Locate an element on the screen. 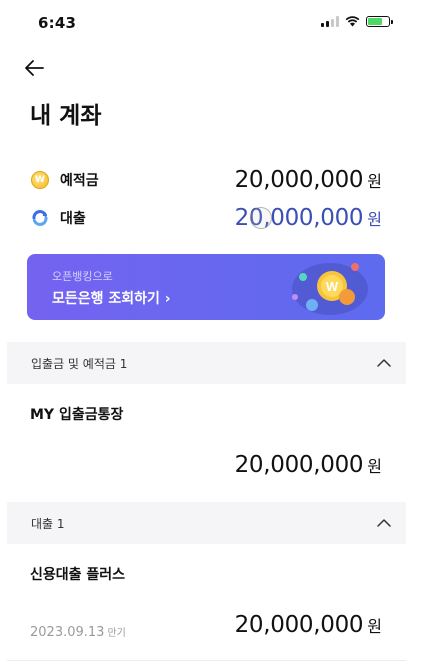 This screenshot has height=670, width=426. signal-icon is located at coordinates (330, 21).